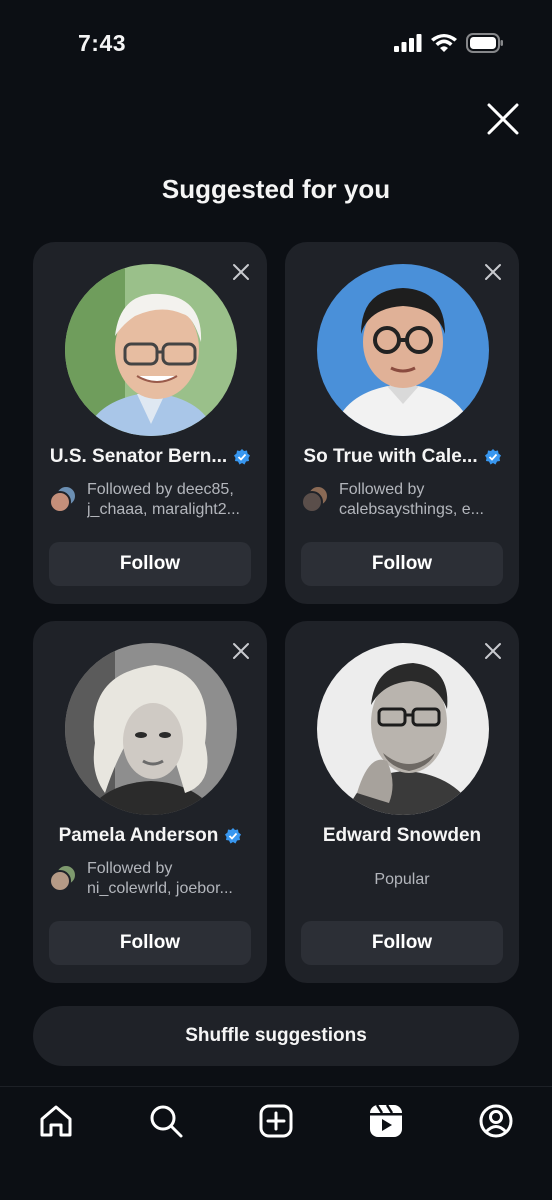 This screenshot has height=1200, width=552. What do you see at coordinates (102, 43) in the screenshot?
I see `status-time: 7:43` at bounding box center [102, 43].